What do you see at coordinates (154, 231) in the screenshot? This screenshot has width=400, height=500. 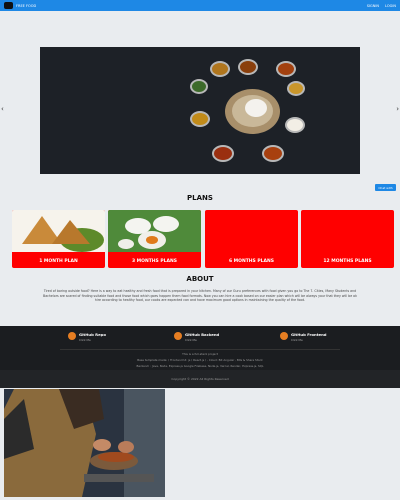 I see `idli-image` at bounding box center [154, 231].